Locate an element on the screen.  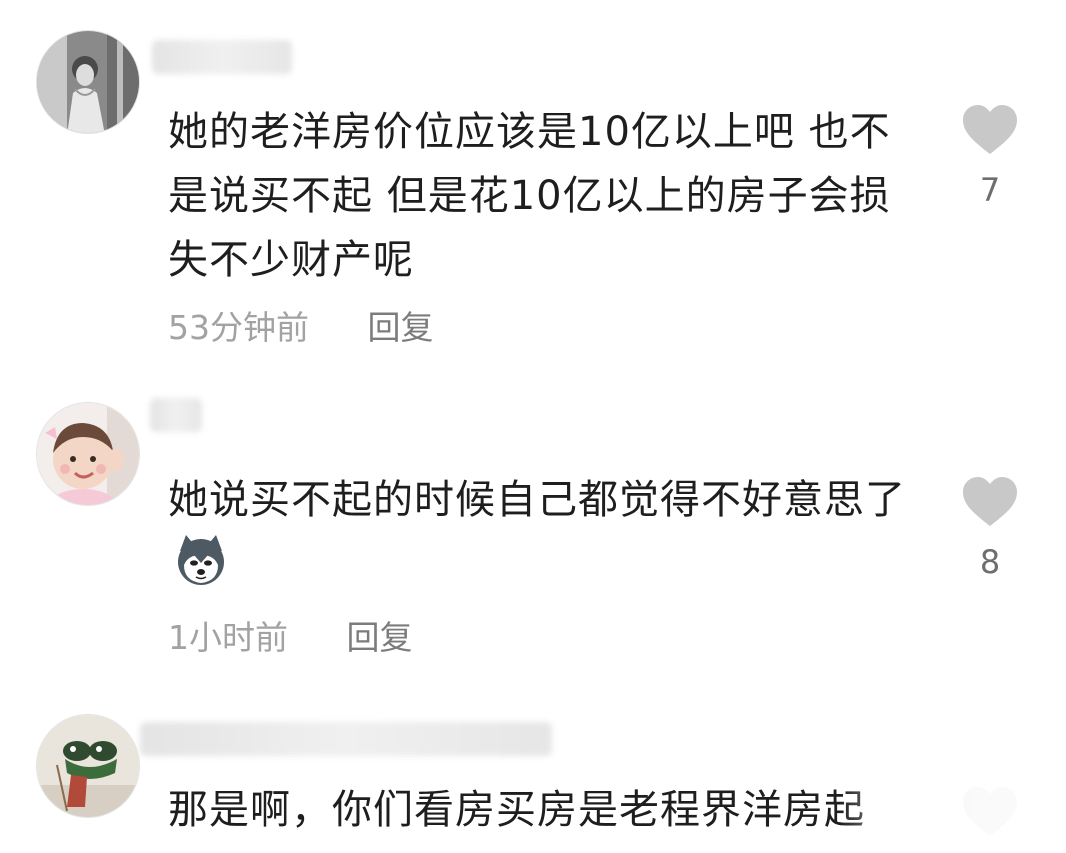
avatar-image is located at coordinates (88, 766).